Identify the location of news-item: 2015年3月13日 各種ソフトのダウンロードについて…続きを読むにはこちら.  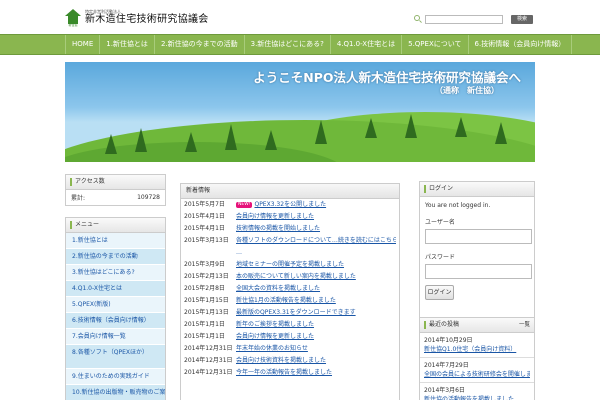
(290, 241).